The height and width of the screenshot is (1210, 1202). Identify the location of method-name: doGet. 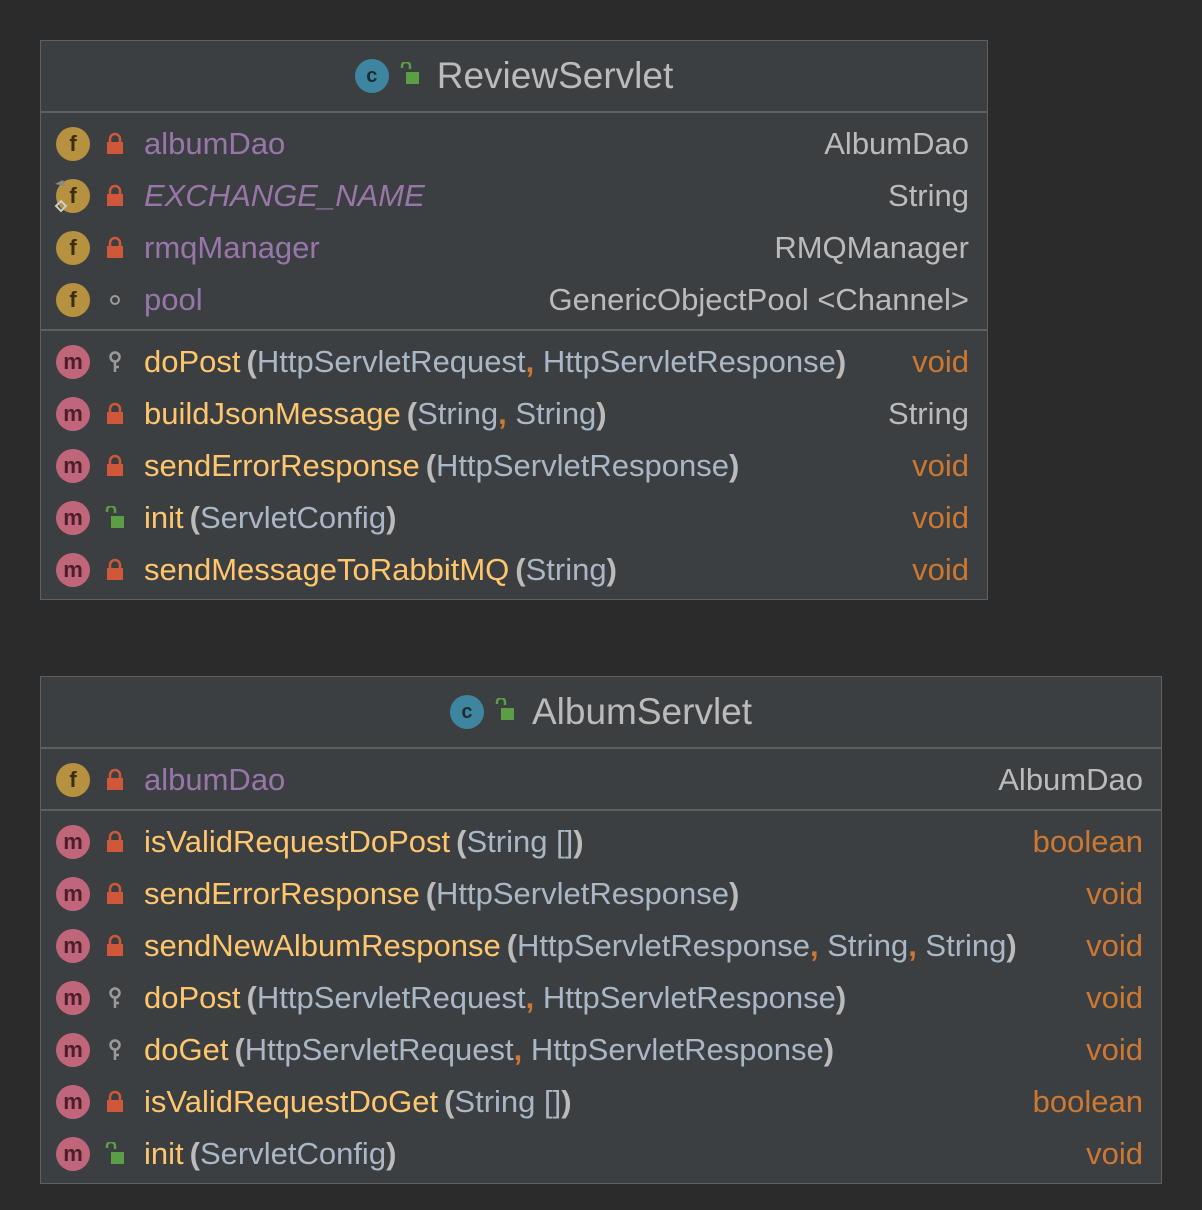
(186, 1049).